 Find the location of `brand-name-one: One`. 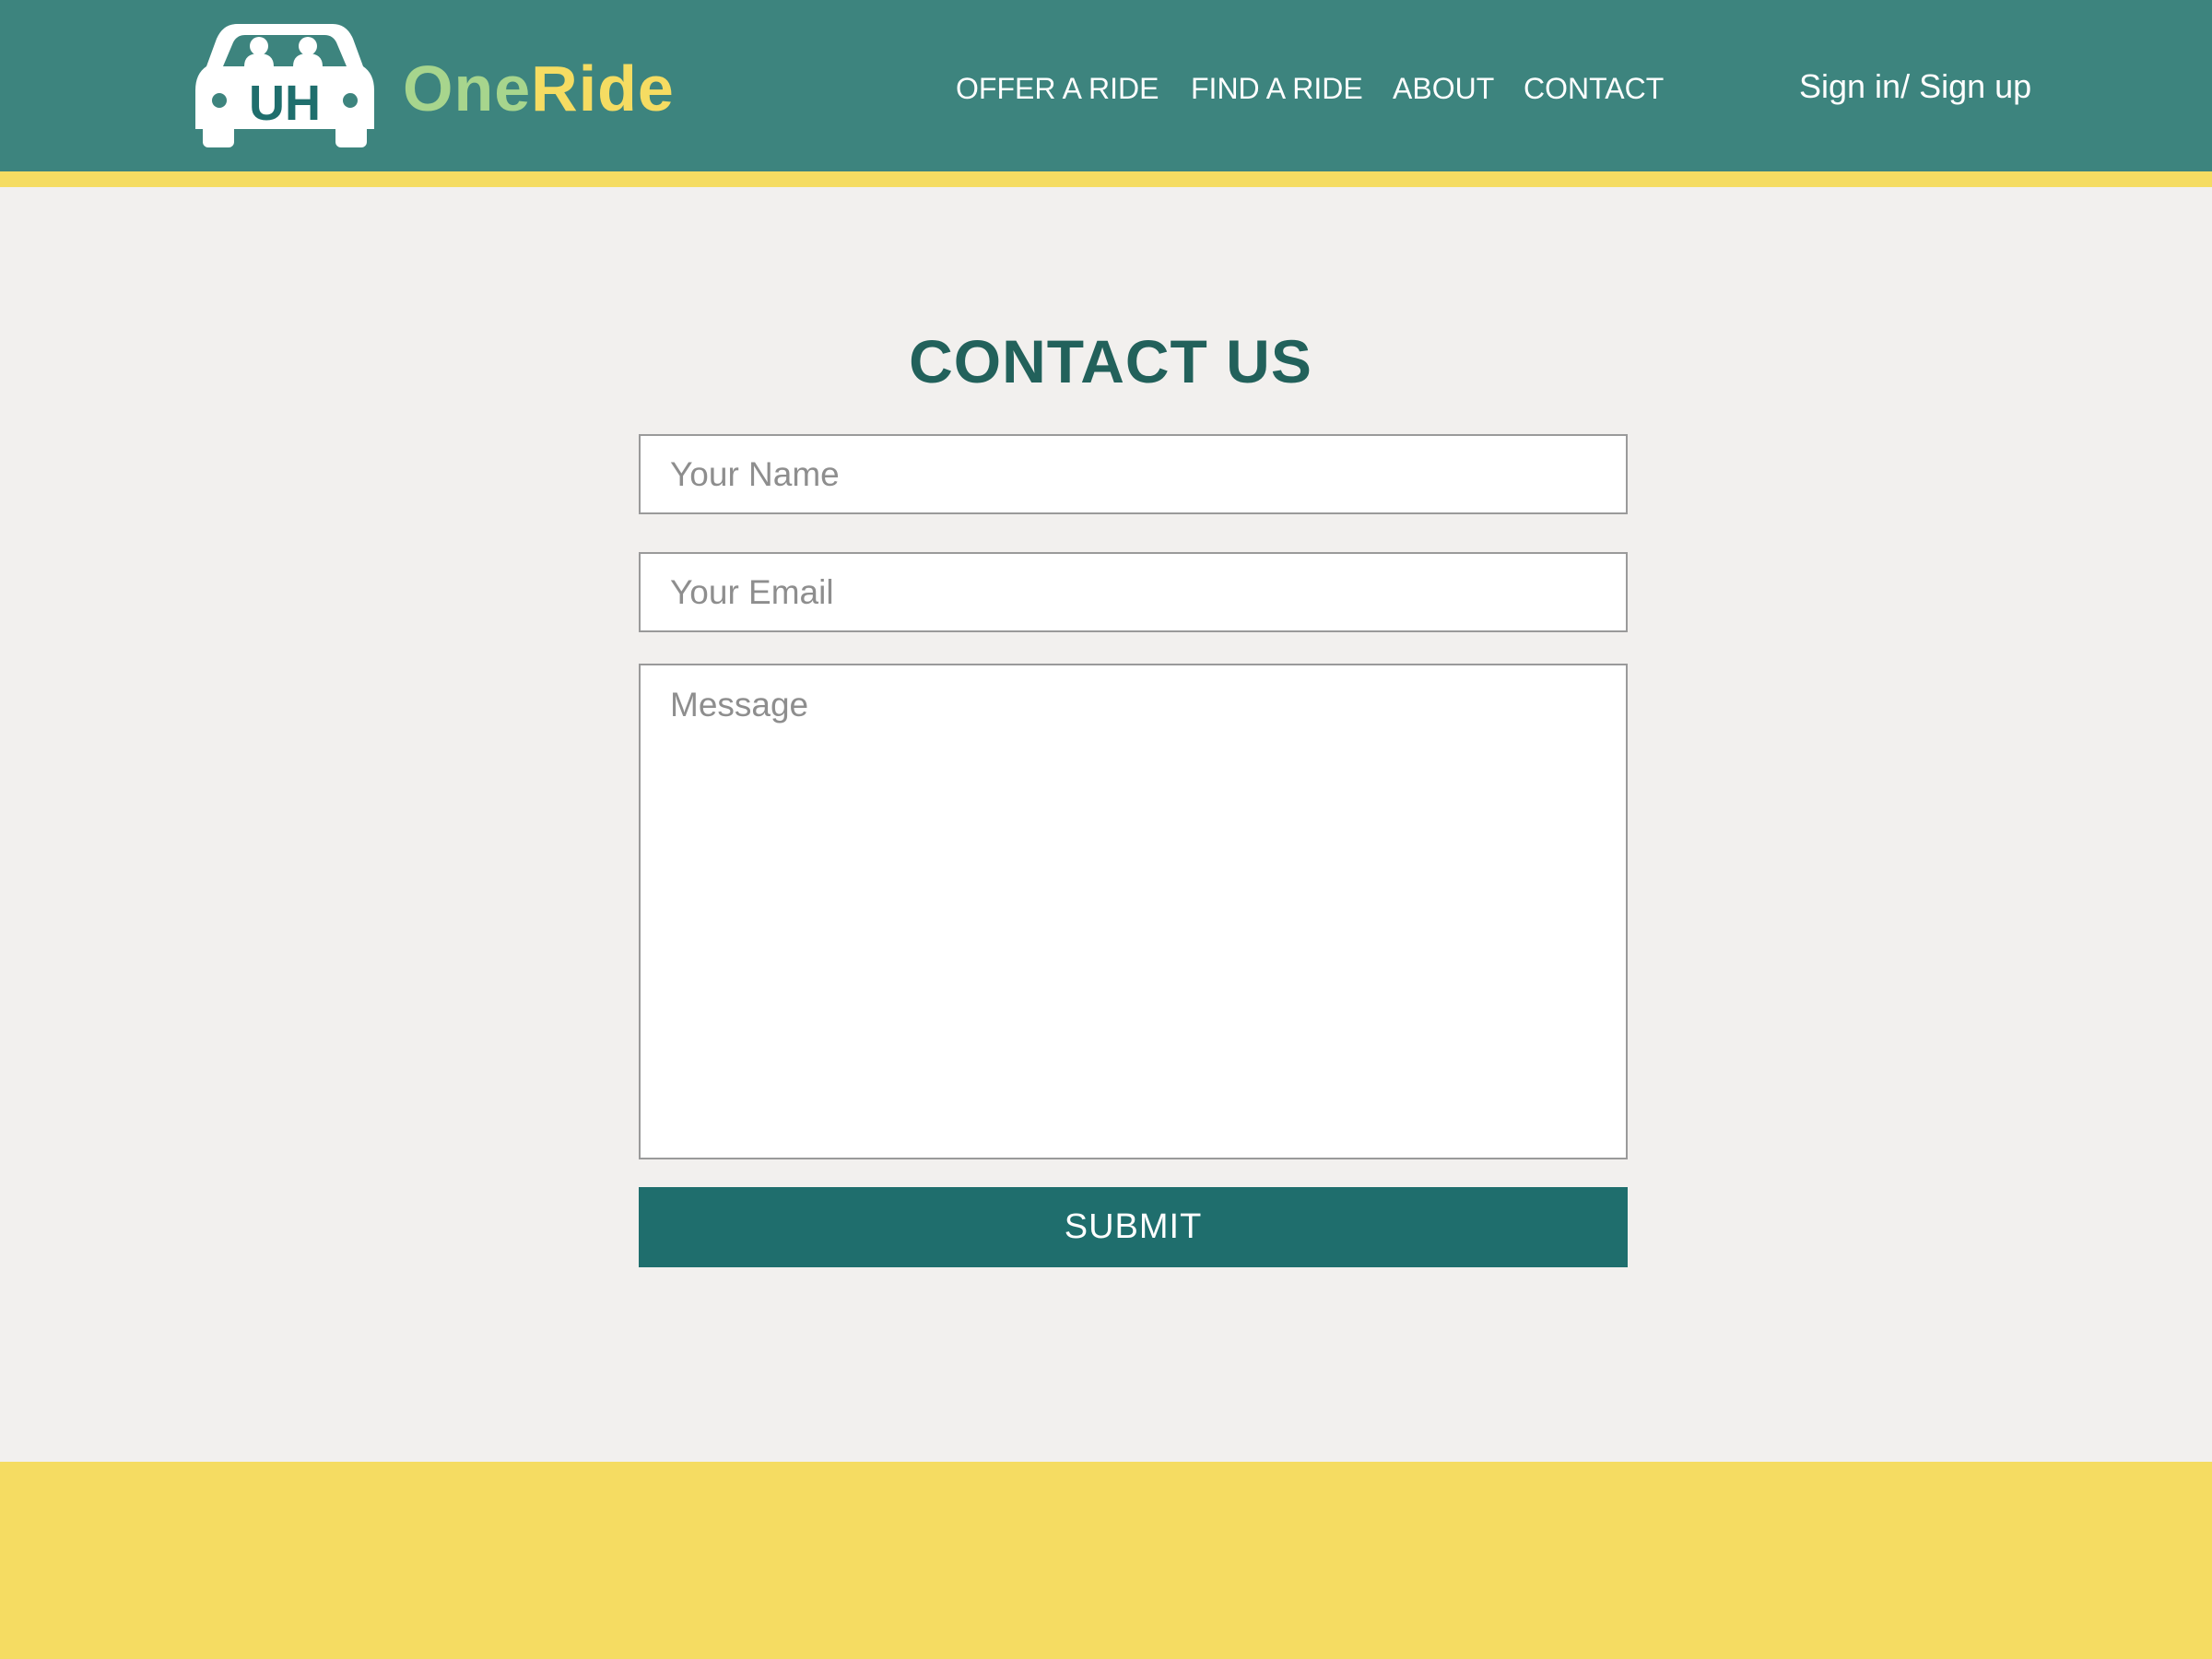

brand-name-one: One is located at coordinates (467, 88).